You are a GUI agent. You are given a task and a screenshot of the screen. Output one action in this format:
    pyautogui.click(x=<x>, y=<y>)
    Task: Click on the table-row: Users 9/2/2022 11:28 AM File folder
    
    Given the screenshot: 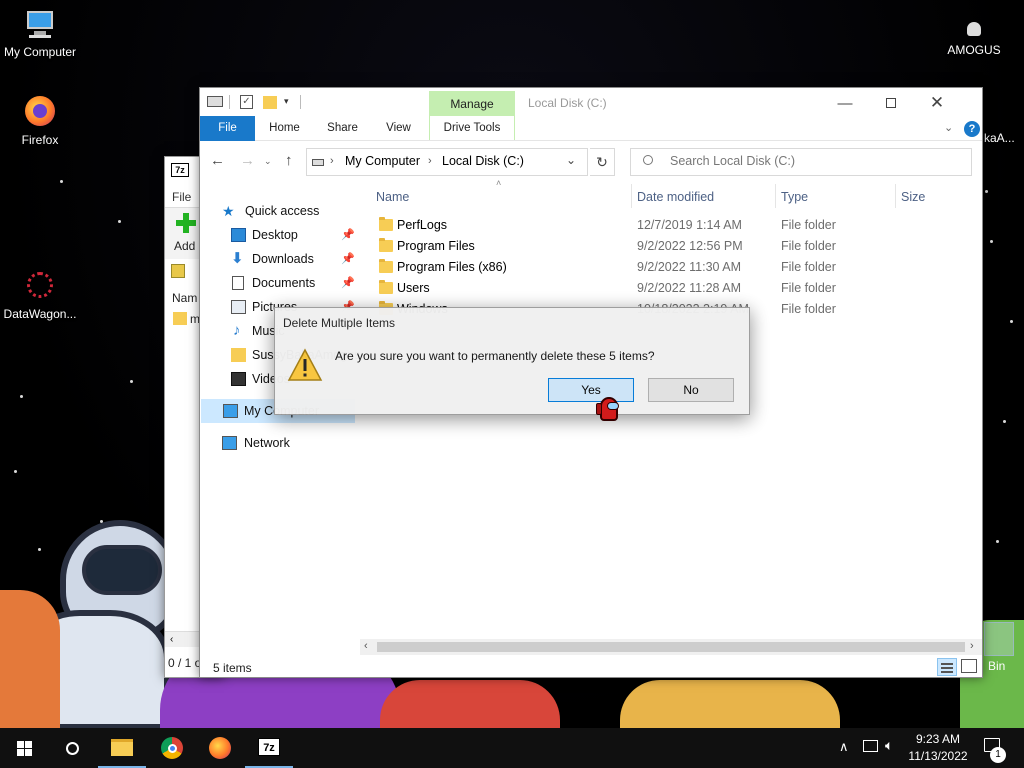 What is the action you would take?
    pyautogui.click(x=675, y=288)
    